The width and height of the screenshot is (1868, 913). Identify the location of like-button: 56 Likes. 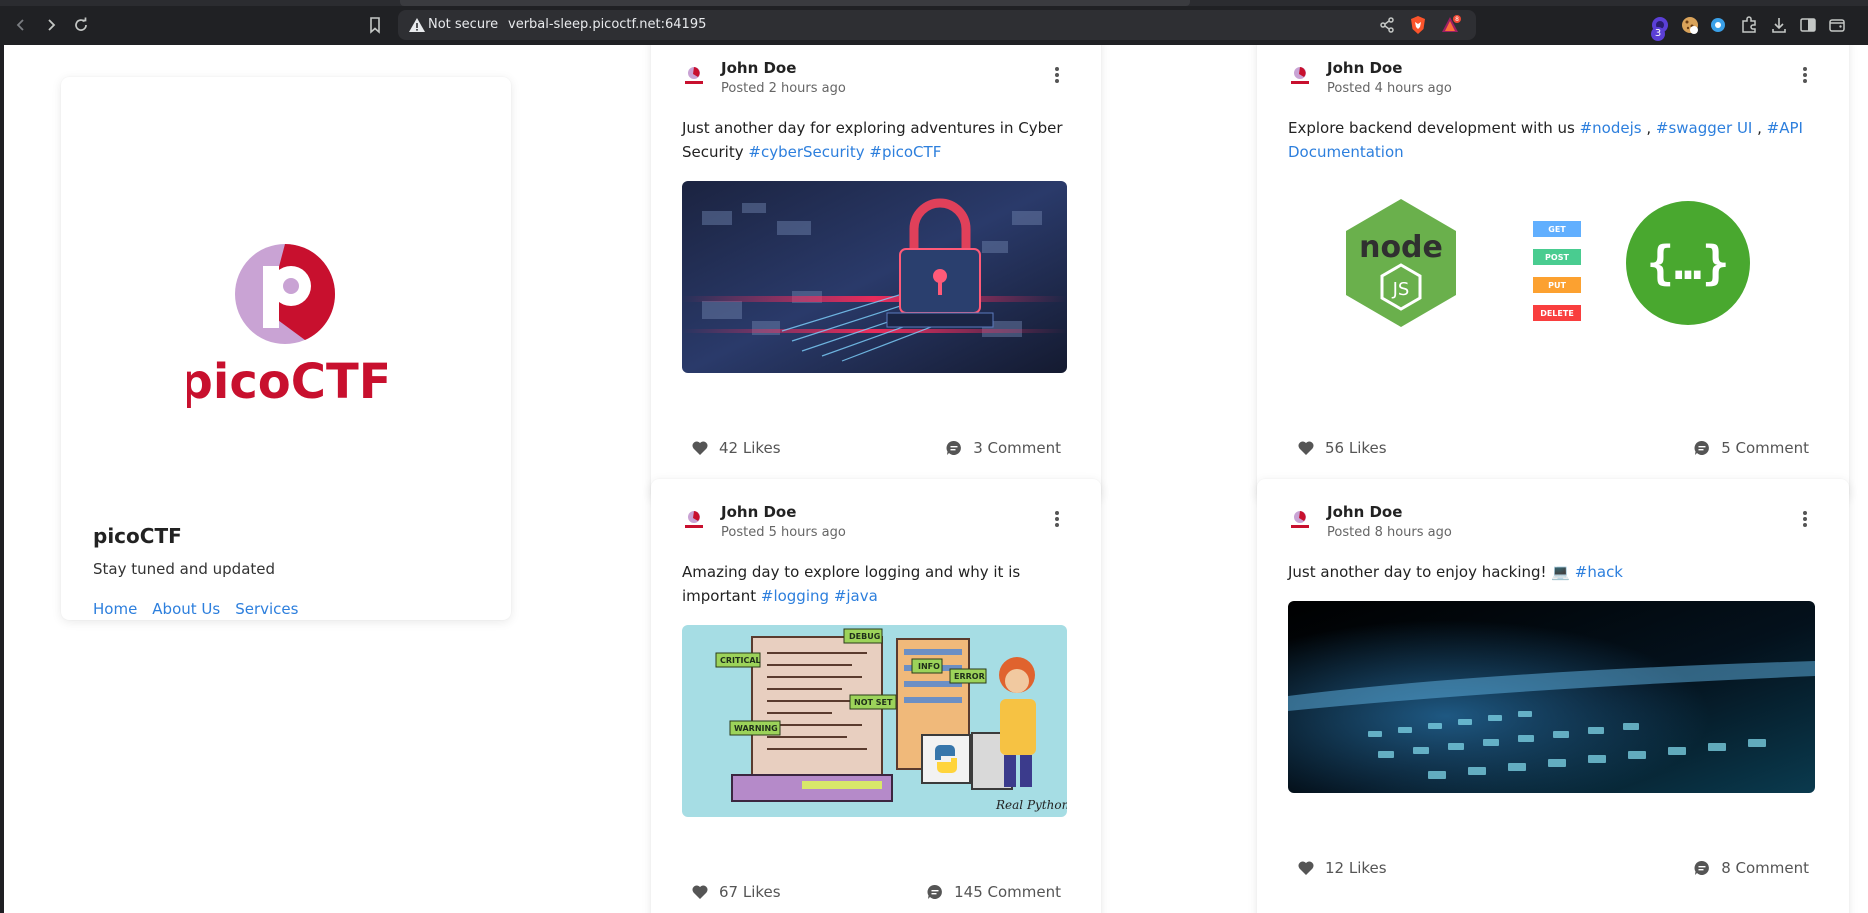
(1342, 448).